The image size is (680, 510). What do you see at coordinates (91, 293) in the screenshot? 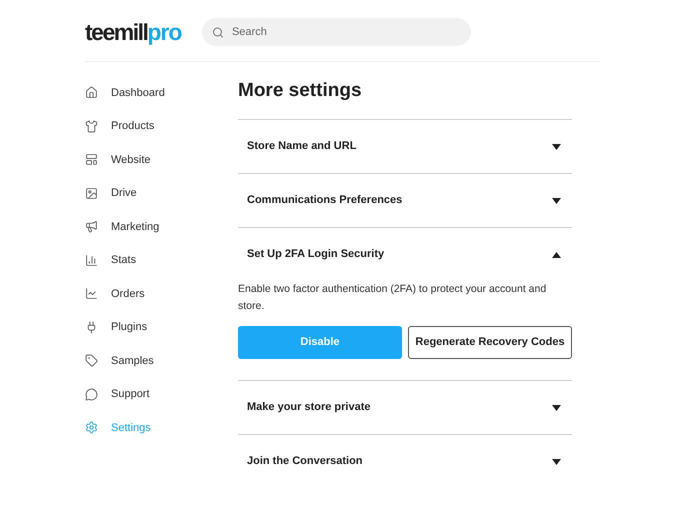
I see `line-chart-icon` at bounding box center [91, 293].